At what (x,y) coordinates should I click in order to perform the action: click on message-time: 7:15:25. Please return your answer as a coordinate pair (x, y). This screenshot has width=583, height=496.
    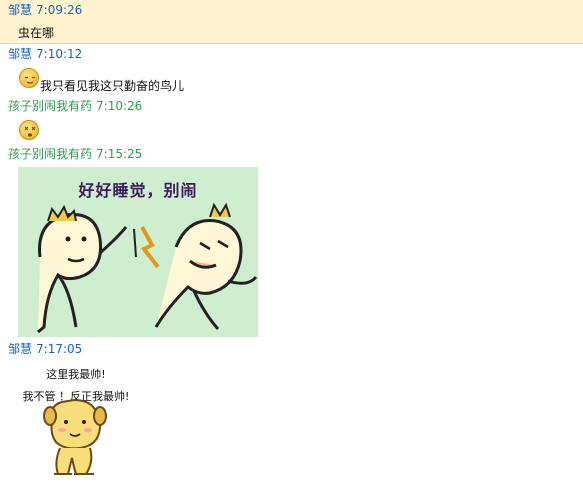
    Looking at the image, I should click on (119, 154).